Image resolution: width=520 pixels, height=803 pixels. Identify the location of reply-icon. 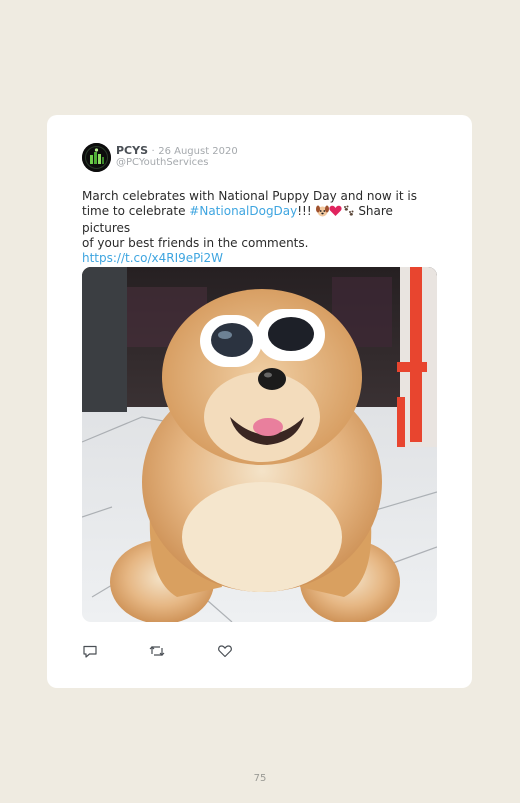
(90, 651).